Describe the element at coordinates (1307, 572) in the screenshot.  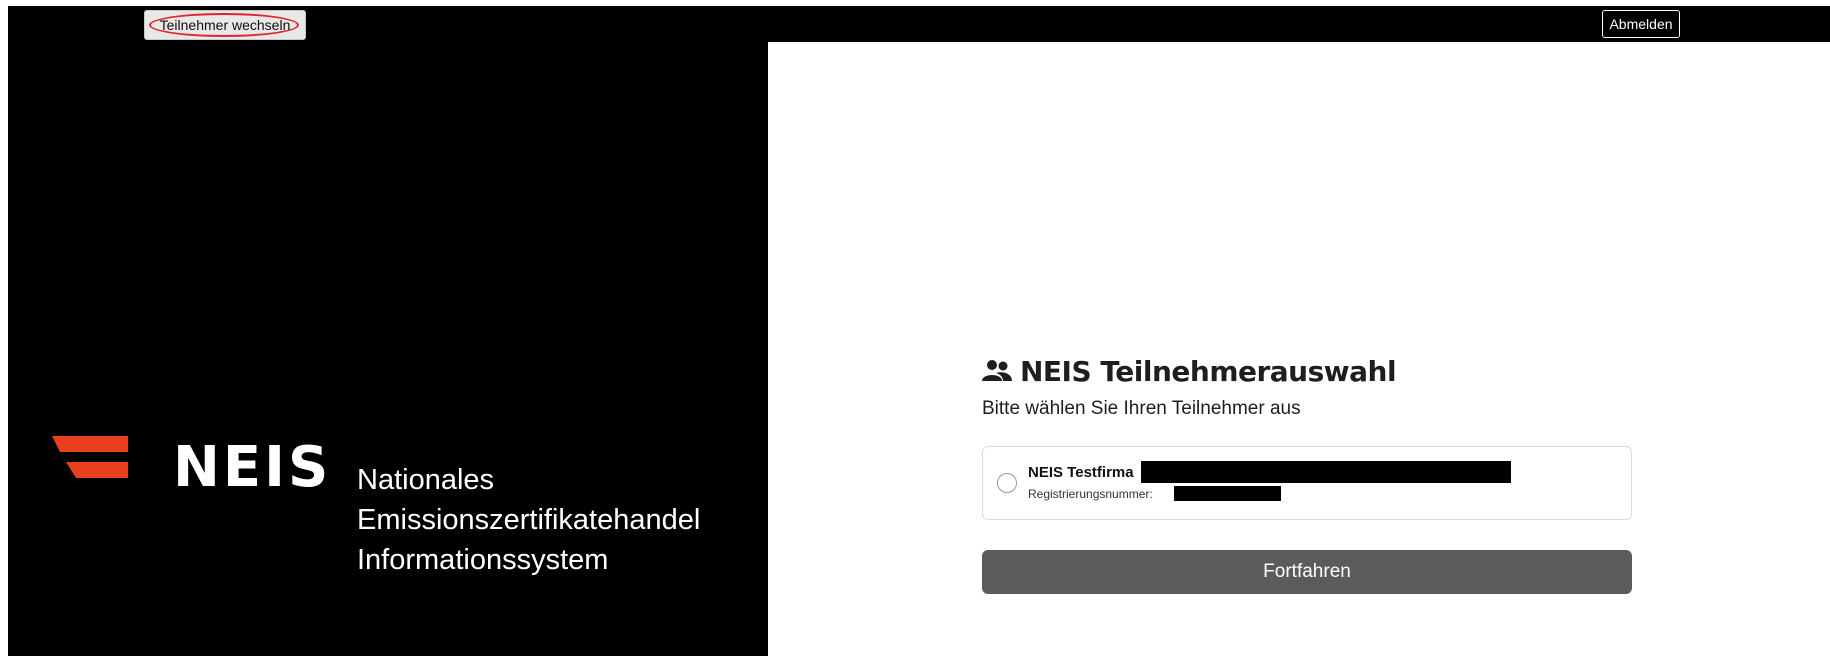
I see `continue-button: Fortfahren` at that location.